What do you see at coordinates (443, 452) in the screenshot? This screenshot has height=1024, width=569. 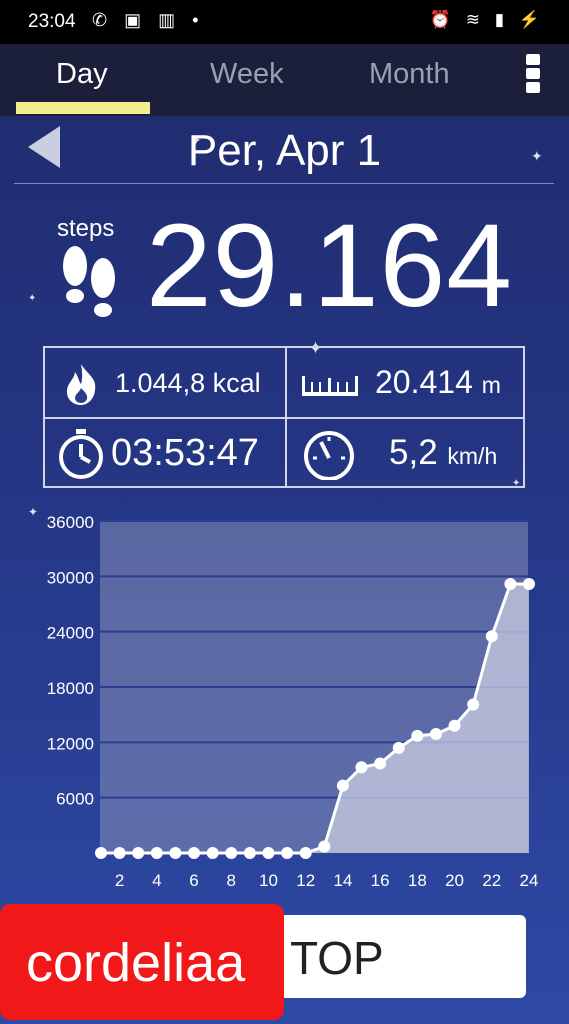 I see `speed-value: 5,2 km/h` at bounding box center [443, 452].